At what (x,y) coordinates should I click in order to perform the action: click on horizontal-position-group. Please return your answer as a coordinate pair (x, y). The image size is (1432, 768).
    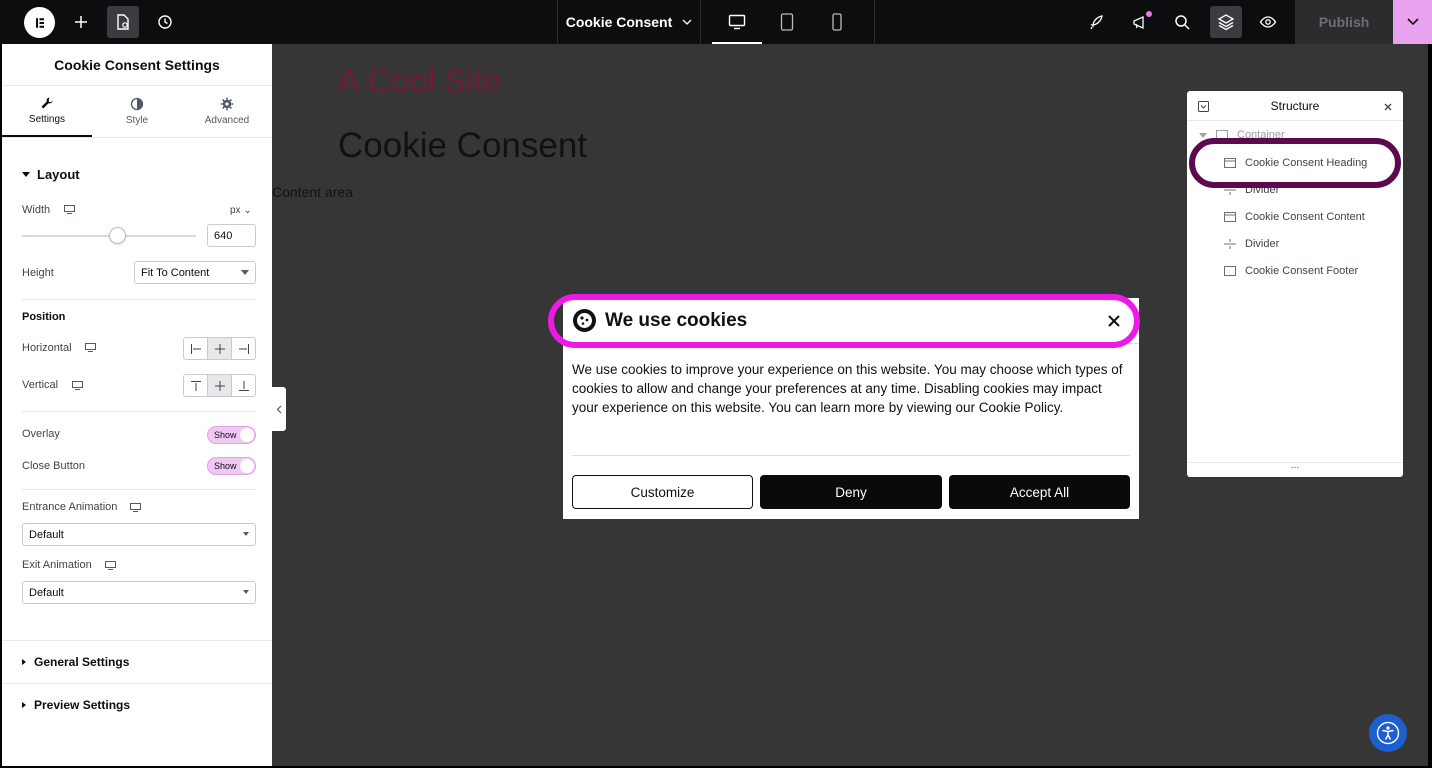
    Looking at the image, I should click on (219, 348).